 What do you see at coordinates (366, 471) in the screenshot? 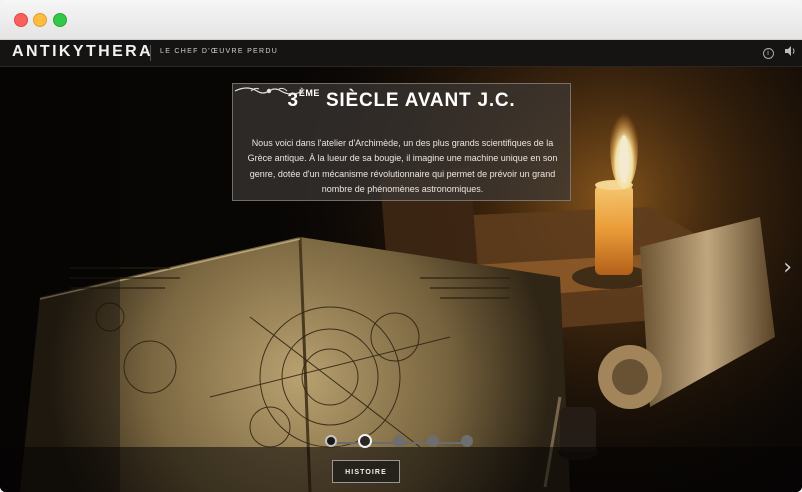
I see `histoire-button: HISTOIRE` at bounding box center [366, 471].